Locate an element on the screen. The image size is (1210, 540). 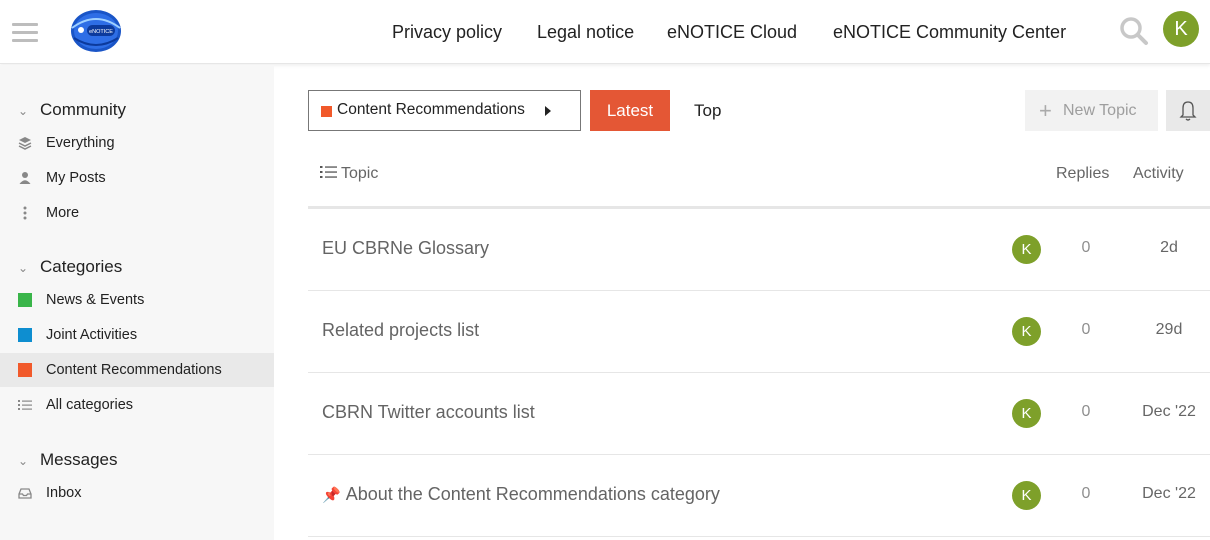
sidebar-item-inbox: Inbox is located at coordinates (137, 493).